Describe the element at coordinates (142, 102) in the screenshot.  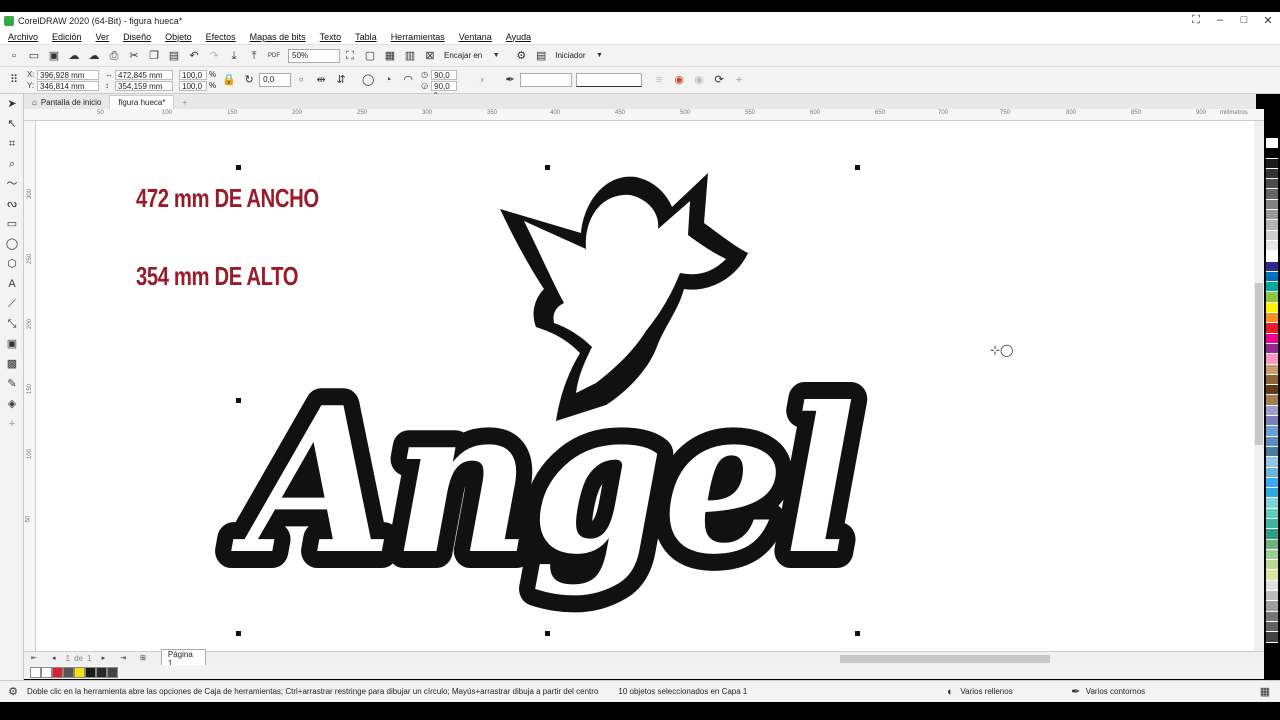
I see `tab-figura-hueca: figura hueca*` at that location.